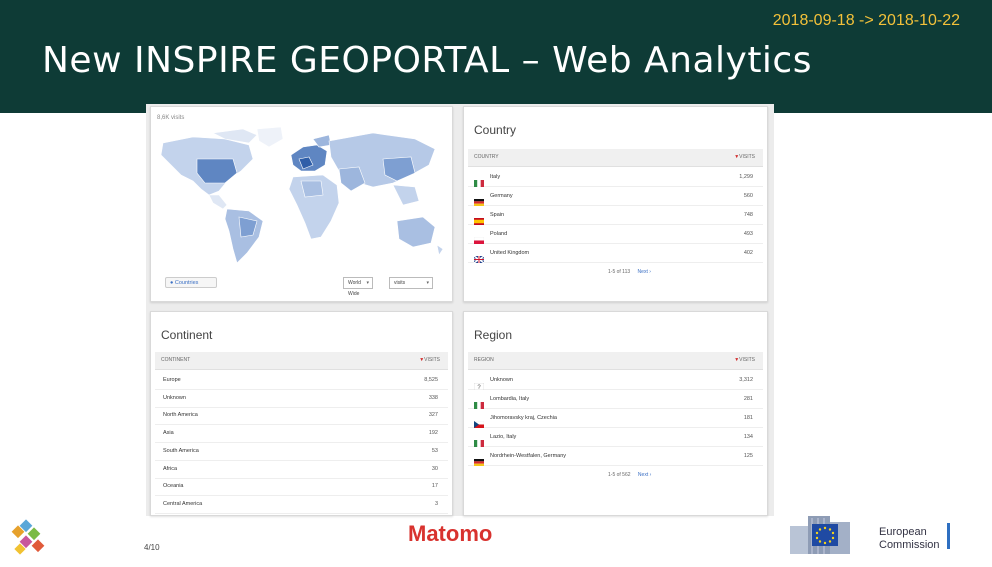 The width and height of the screenshot is (992, 567). Describe the element at coordinates (748, 456) in the screenshot. I see `row-visits: 125` at that location.